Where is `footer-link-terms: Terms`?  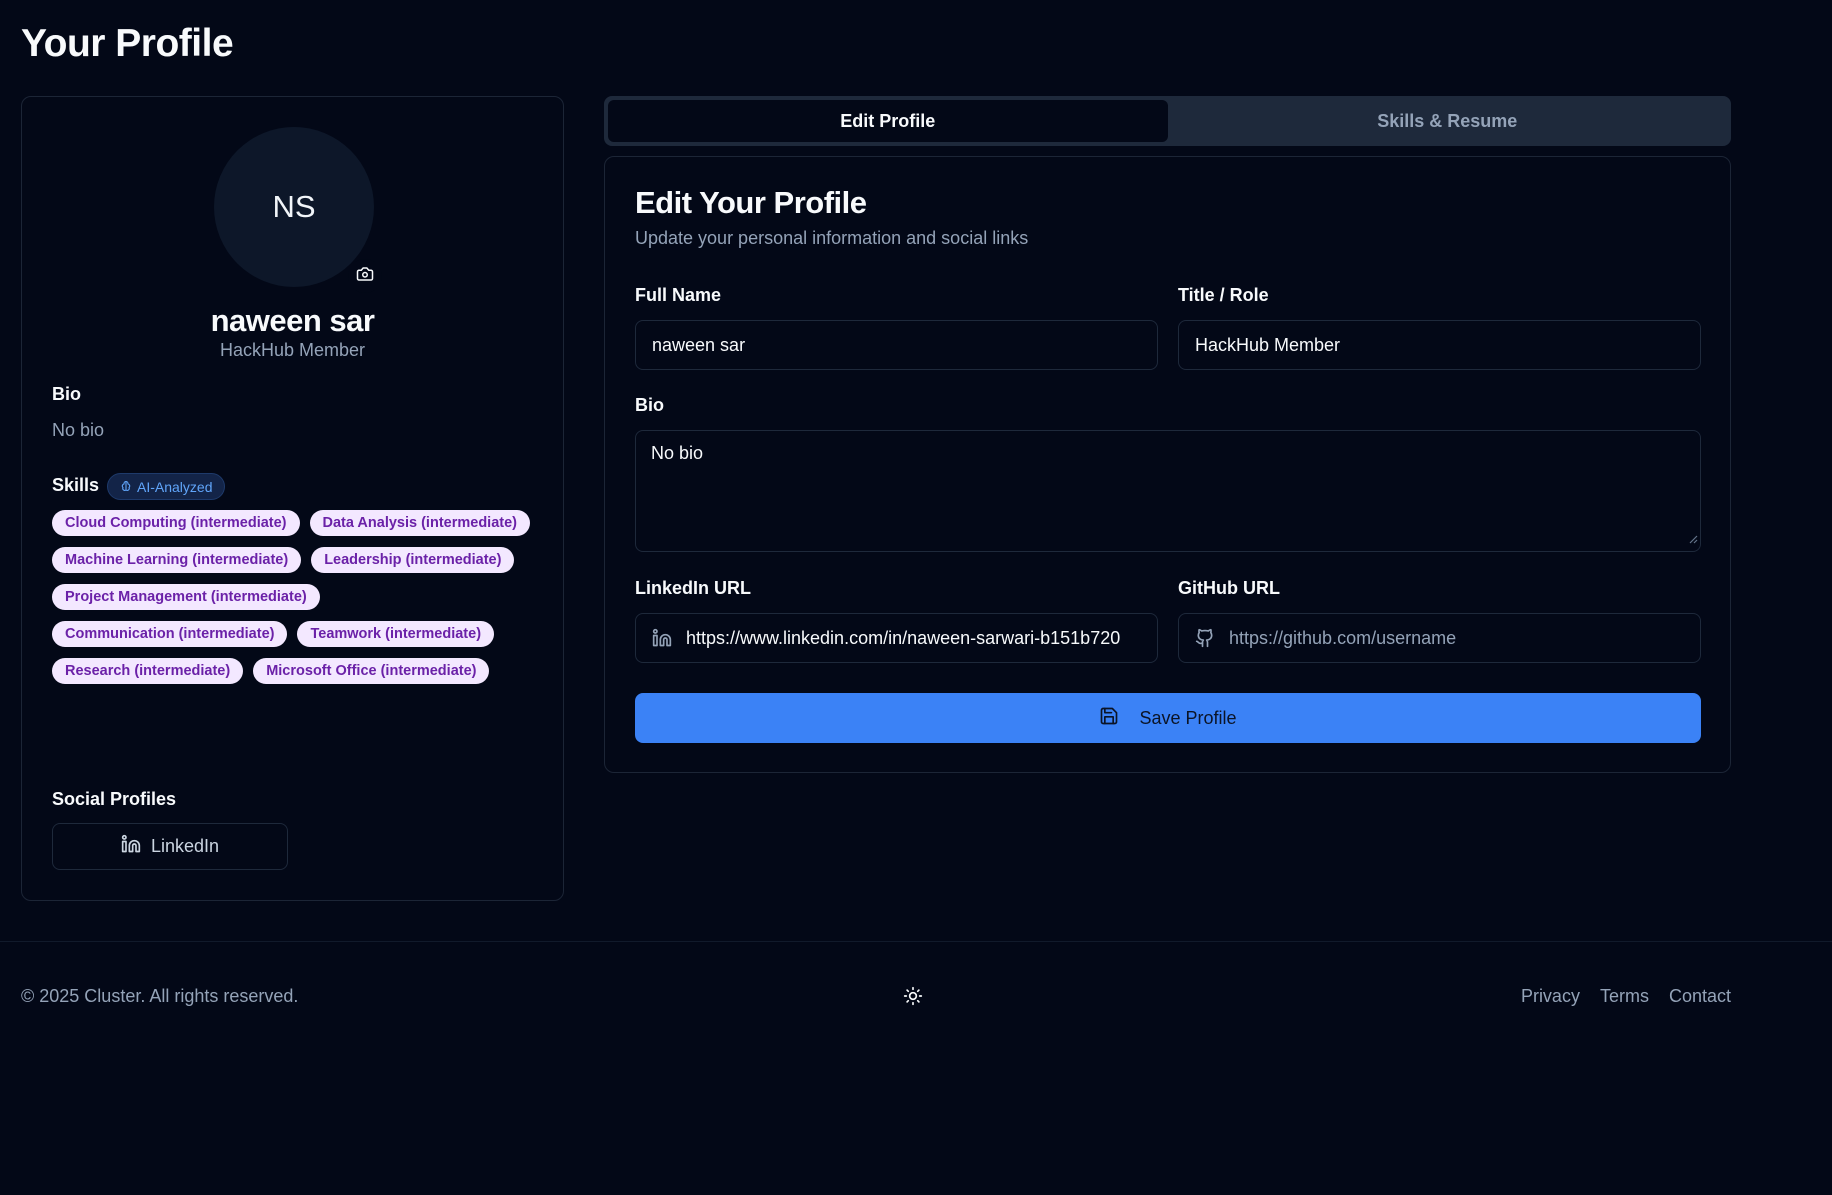
footer-link-terms: Terms is located at coordinates (1624, 996).